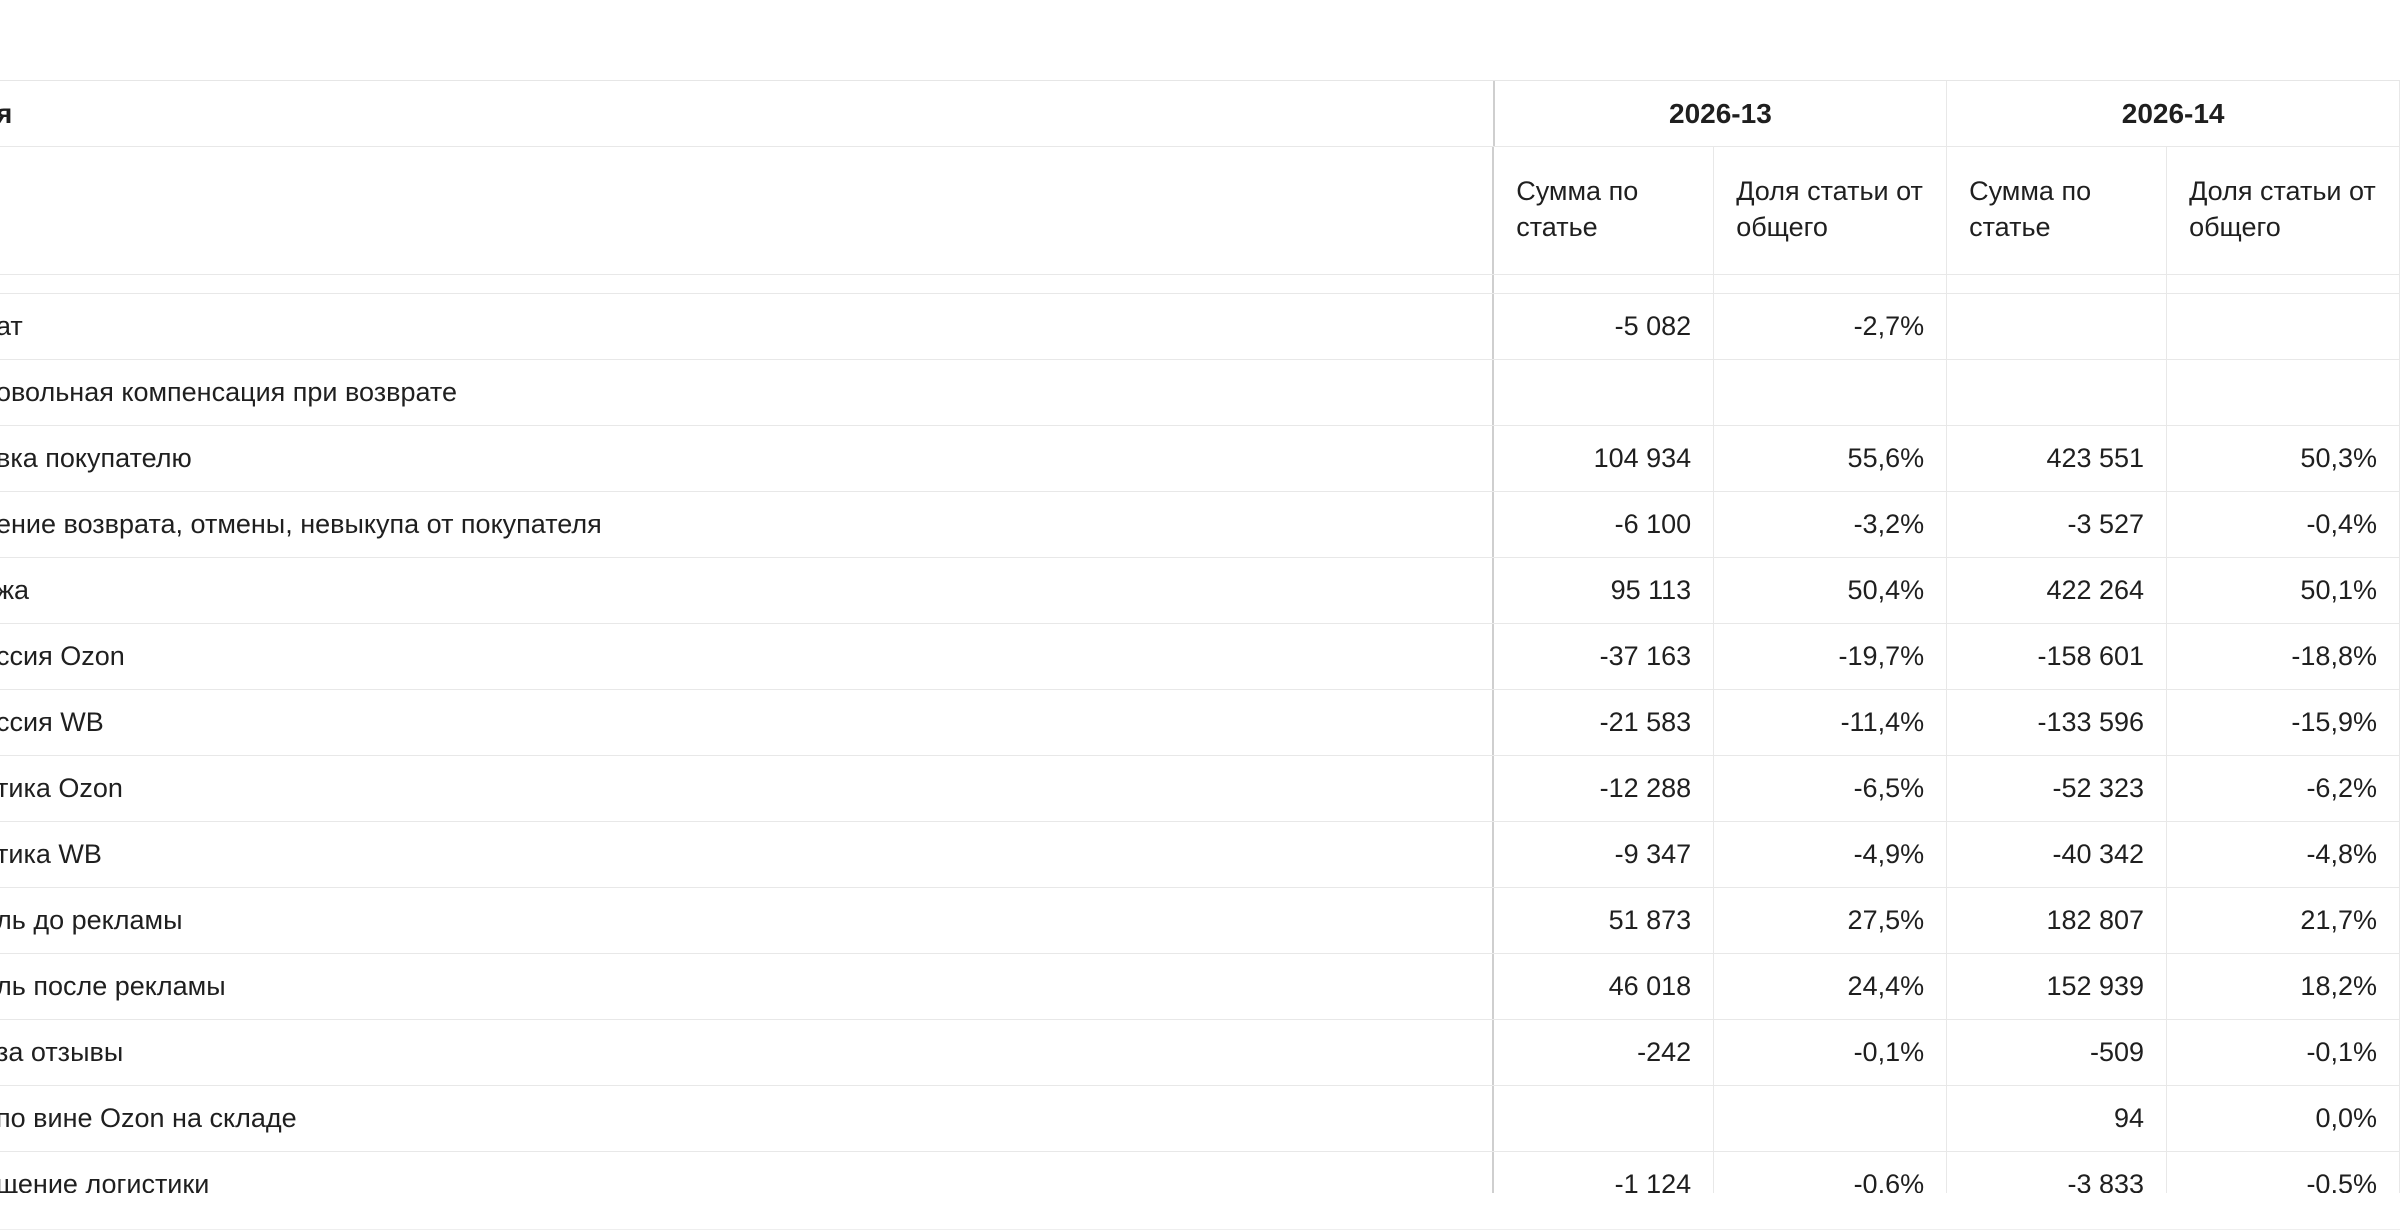 This screenshot has width=2400, height=1230. Describe the element at coordinates (2057, 458) in the screenshot. I see `cell-sum-2026-14: 423 551` at that location.